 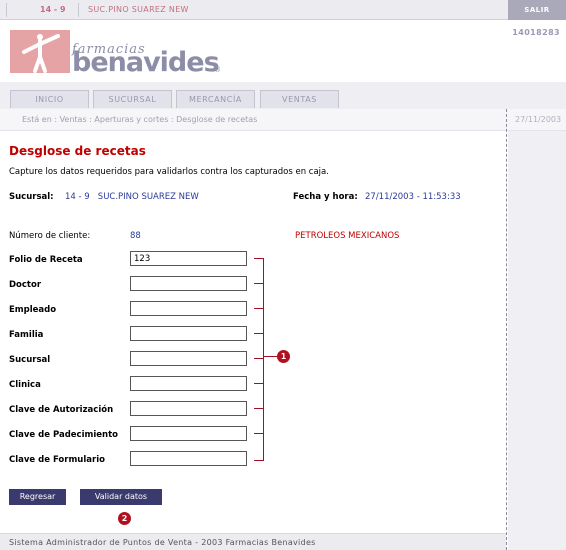 What do you see at coordinates (217, 70) in the screenshot?
I see `registered-mark: ®` at bounding box center [217, 70].